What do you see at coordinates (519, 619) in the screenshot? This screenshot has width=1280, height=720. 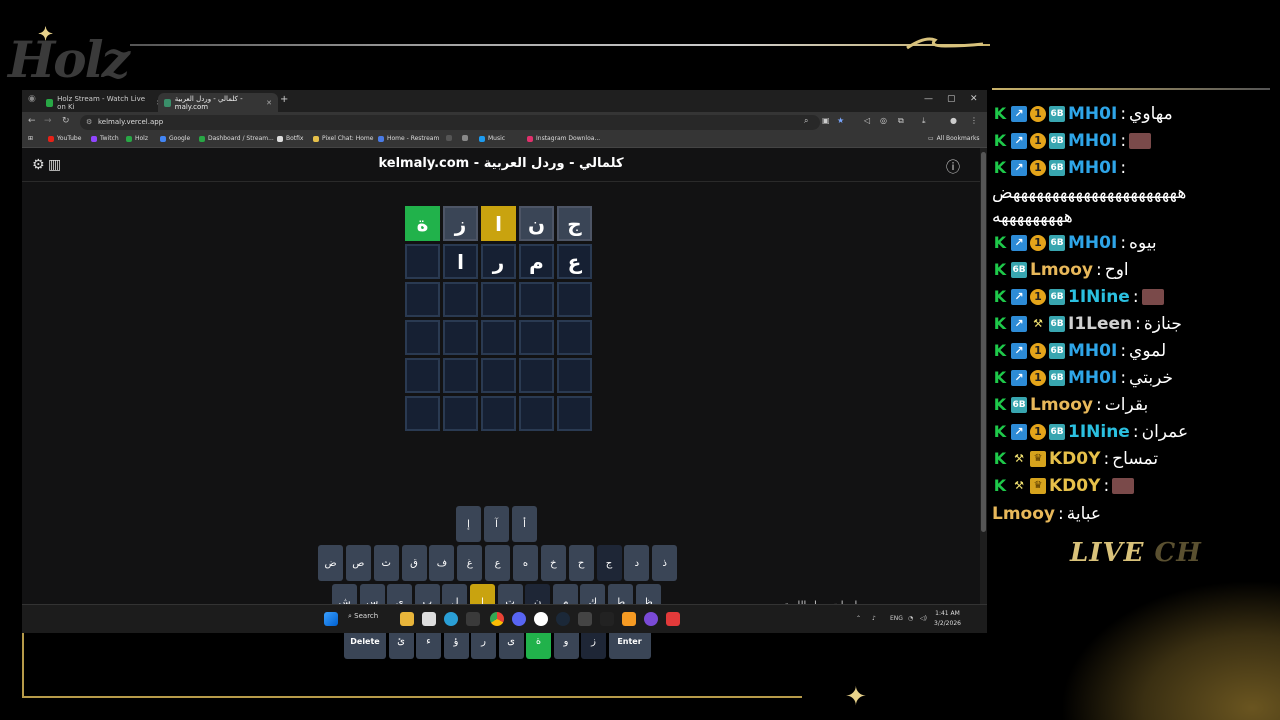 I see `discord-icon` at bounding box center [519, 619].